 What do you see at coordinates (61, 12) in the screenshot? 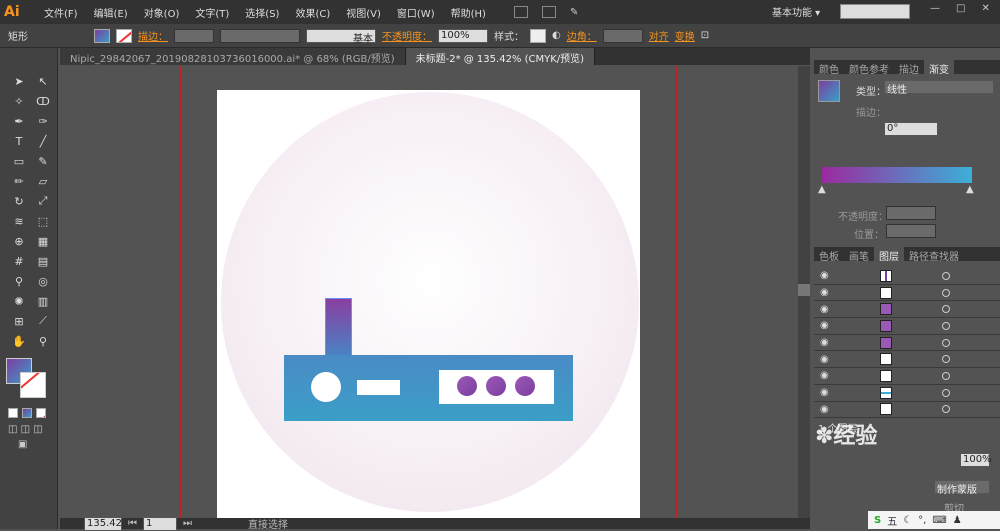
I see `menu-file: 文件(F)` at bounding box center [61, 12].